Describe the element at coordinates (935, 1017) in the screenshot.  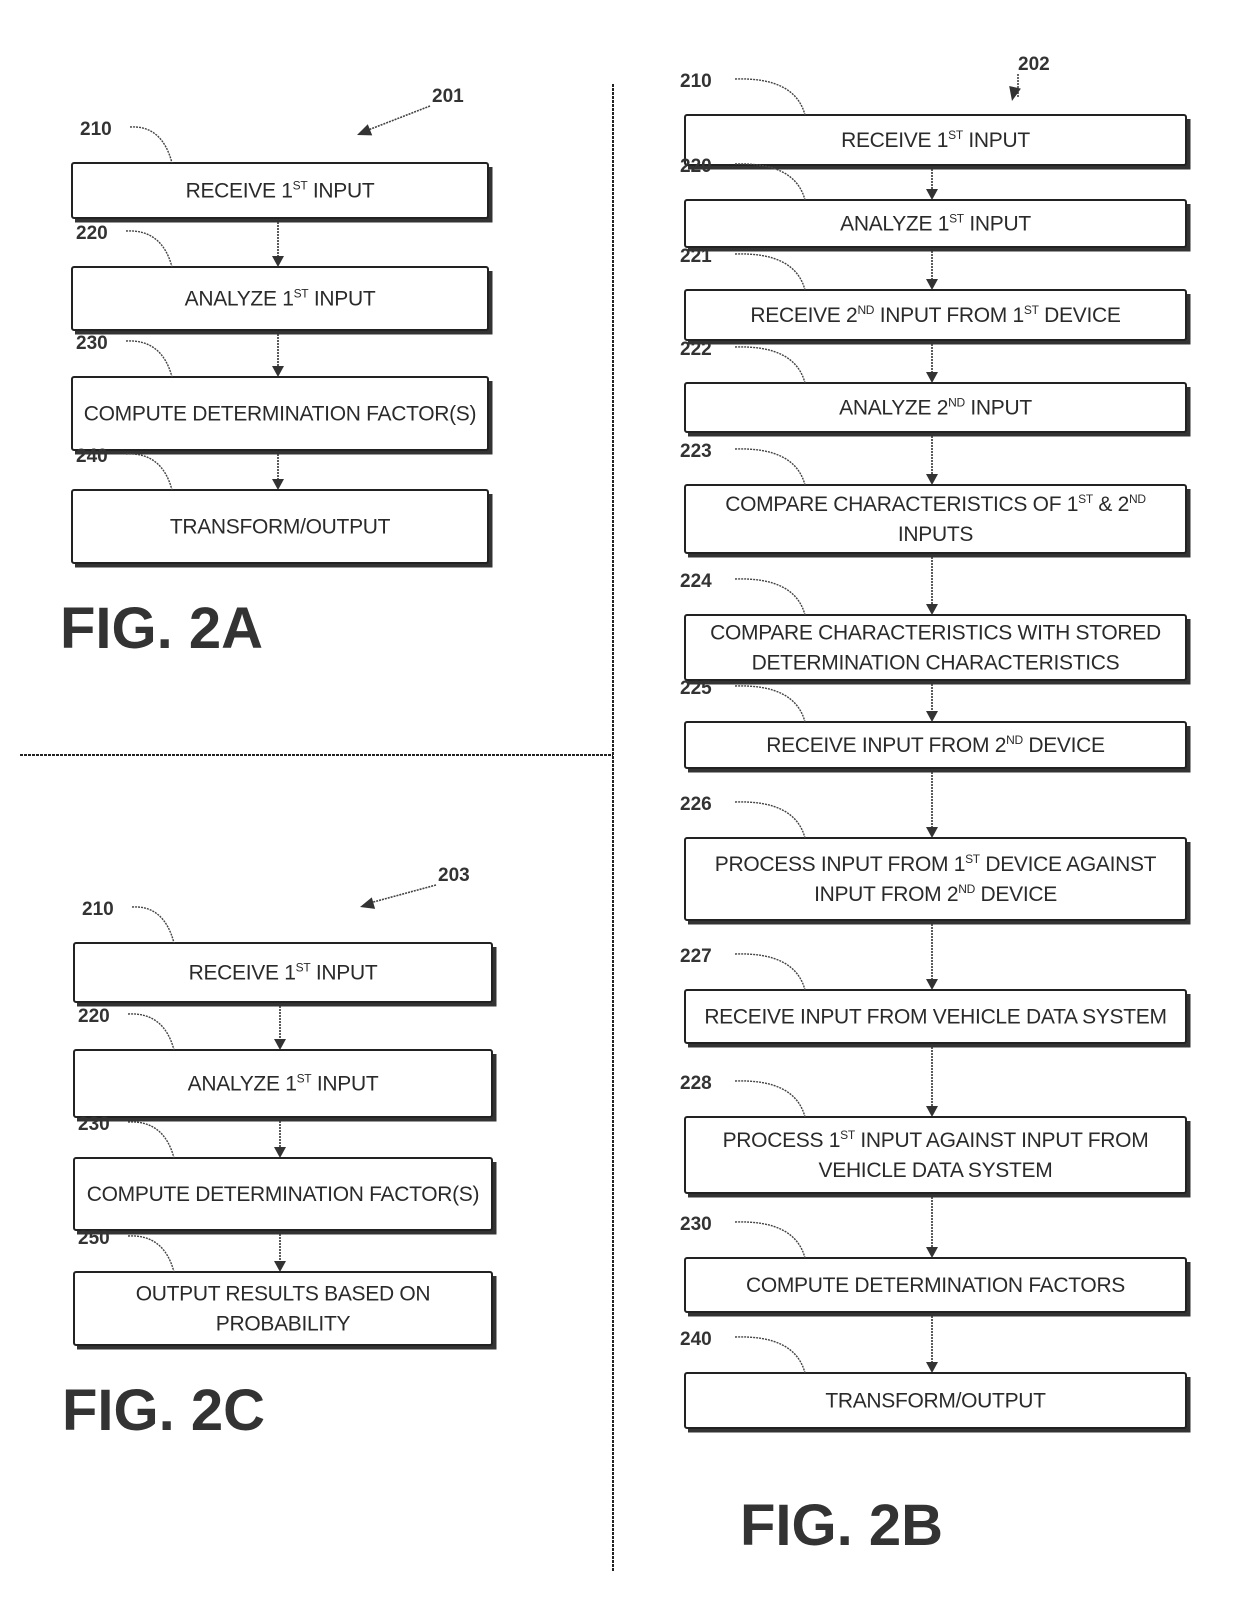
I see `step-text: RECEIVE INPUT FROM VEHICLE DATA SYSTEM` at that location.